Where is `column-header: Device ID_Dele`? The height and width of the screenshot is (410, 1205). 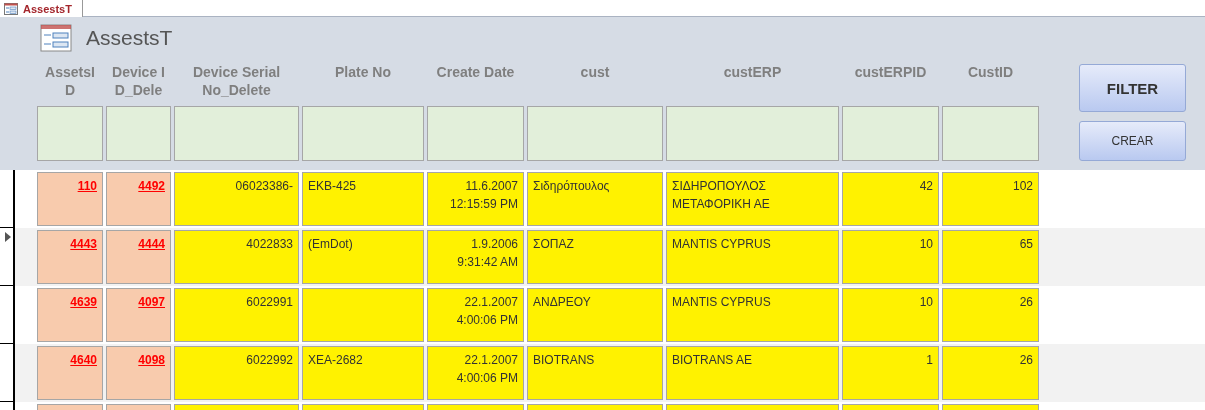
column-header: Device ID_Dele is located at coordinates (138, 80).